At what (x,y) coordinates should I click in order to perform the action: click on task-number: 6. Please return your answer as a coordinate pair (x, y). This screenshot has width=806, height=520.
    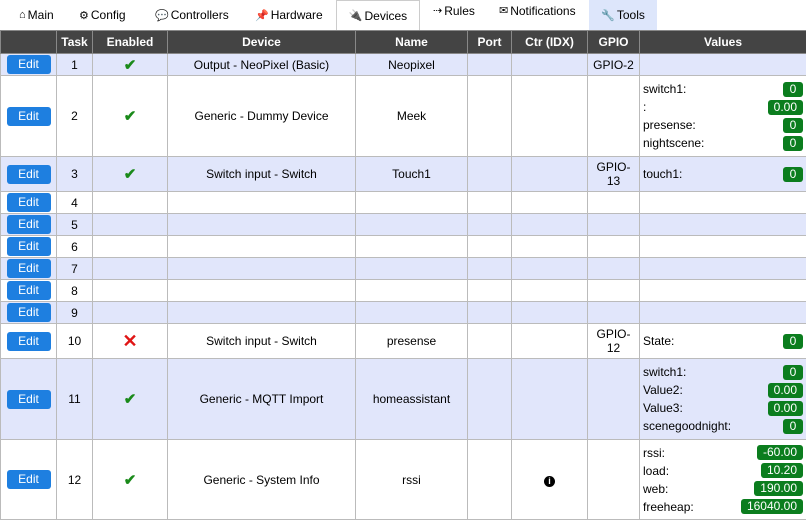
    Looking at the image, I should click on (74, 247).